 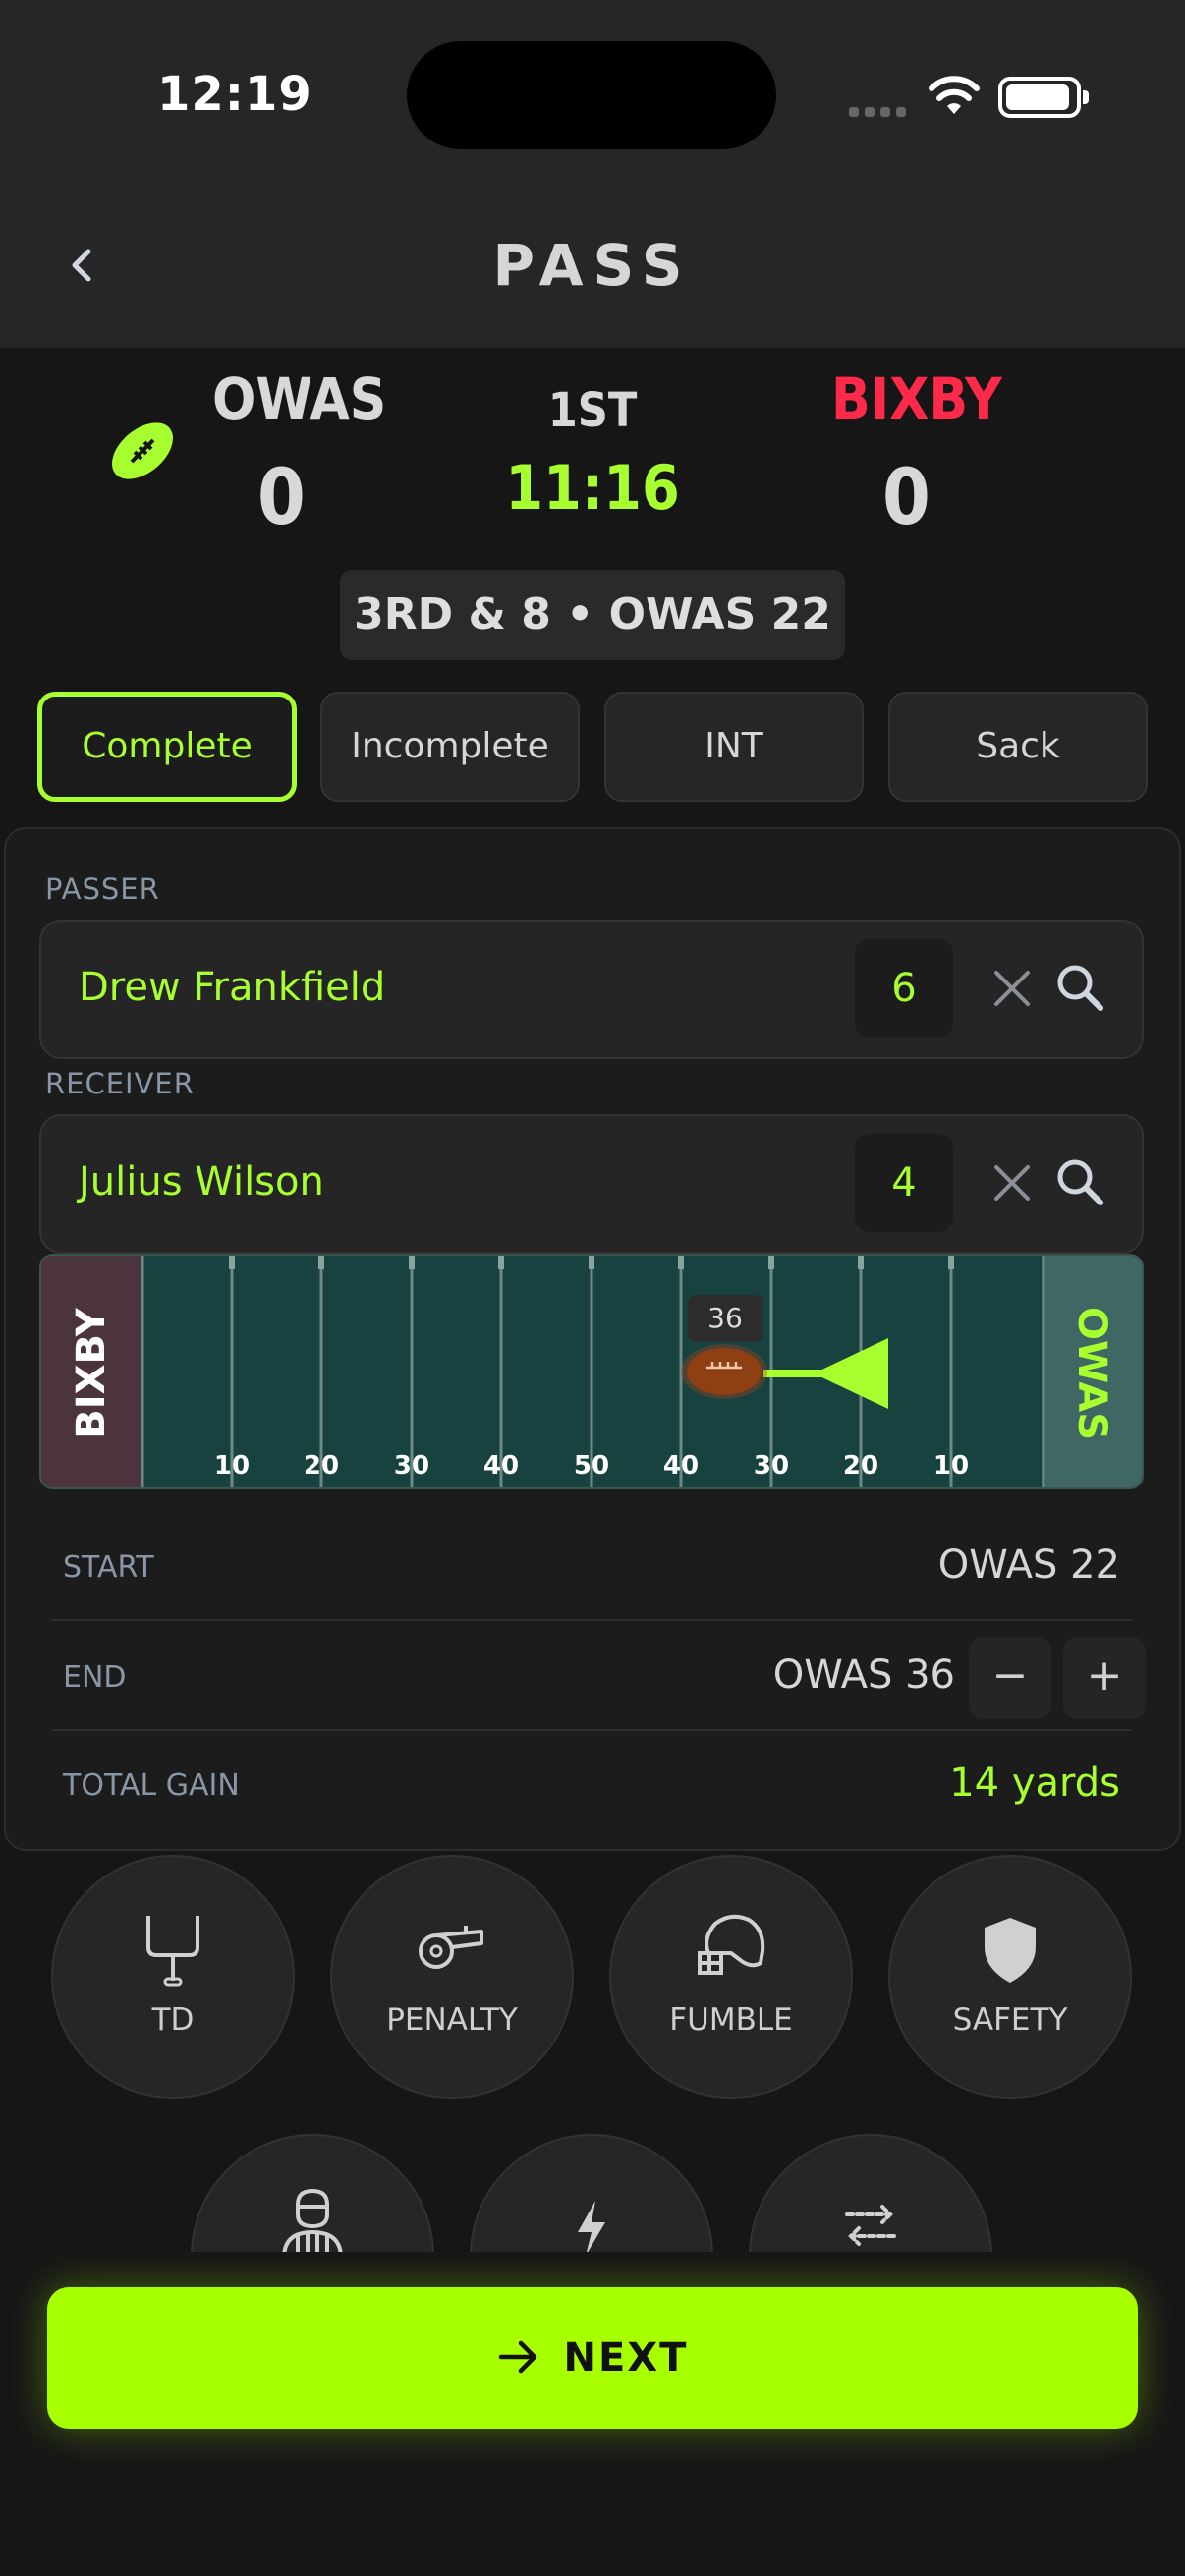 I want to click on safety-button: SAFETY, so click(x=1010, y=1977).